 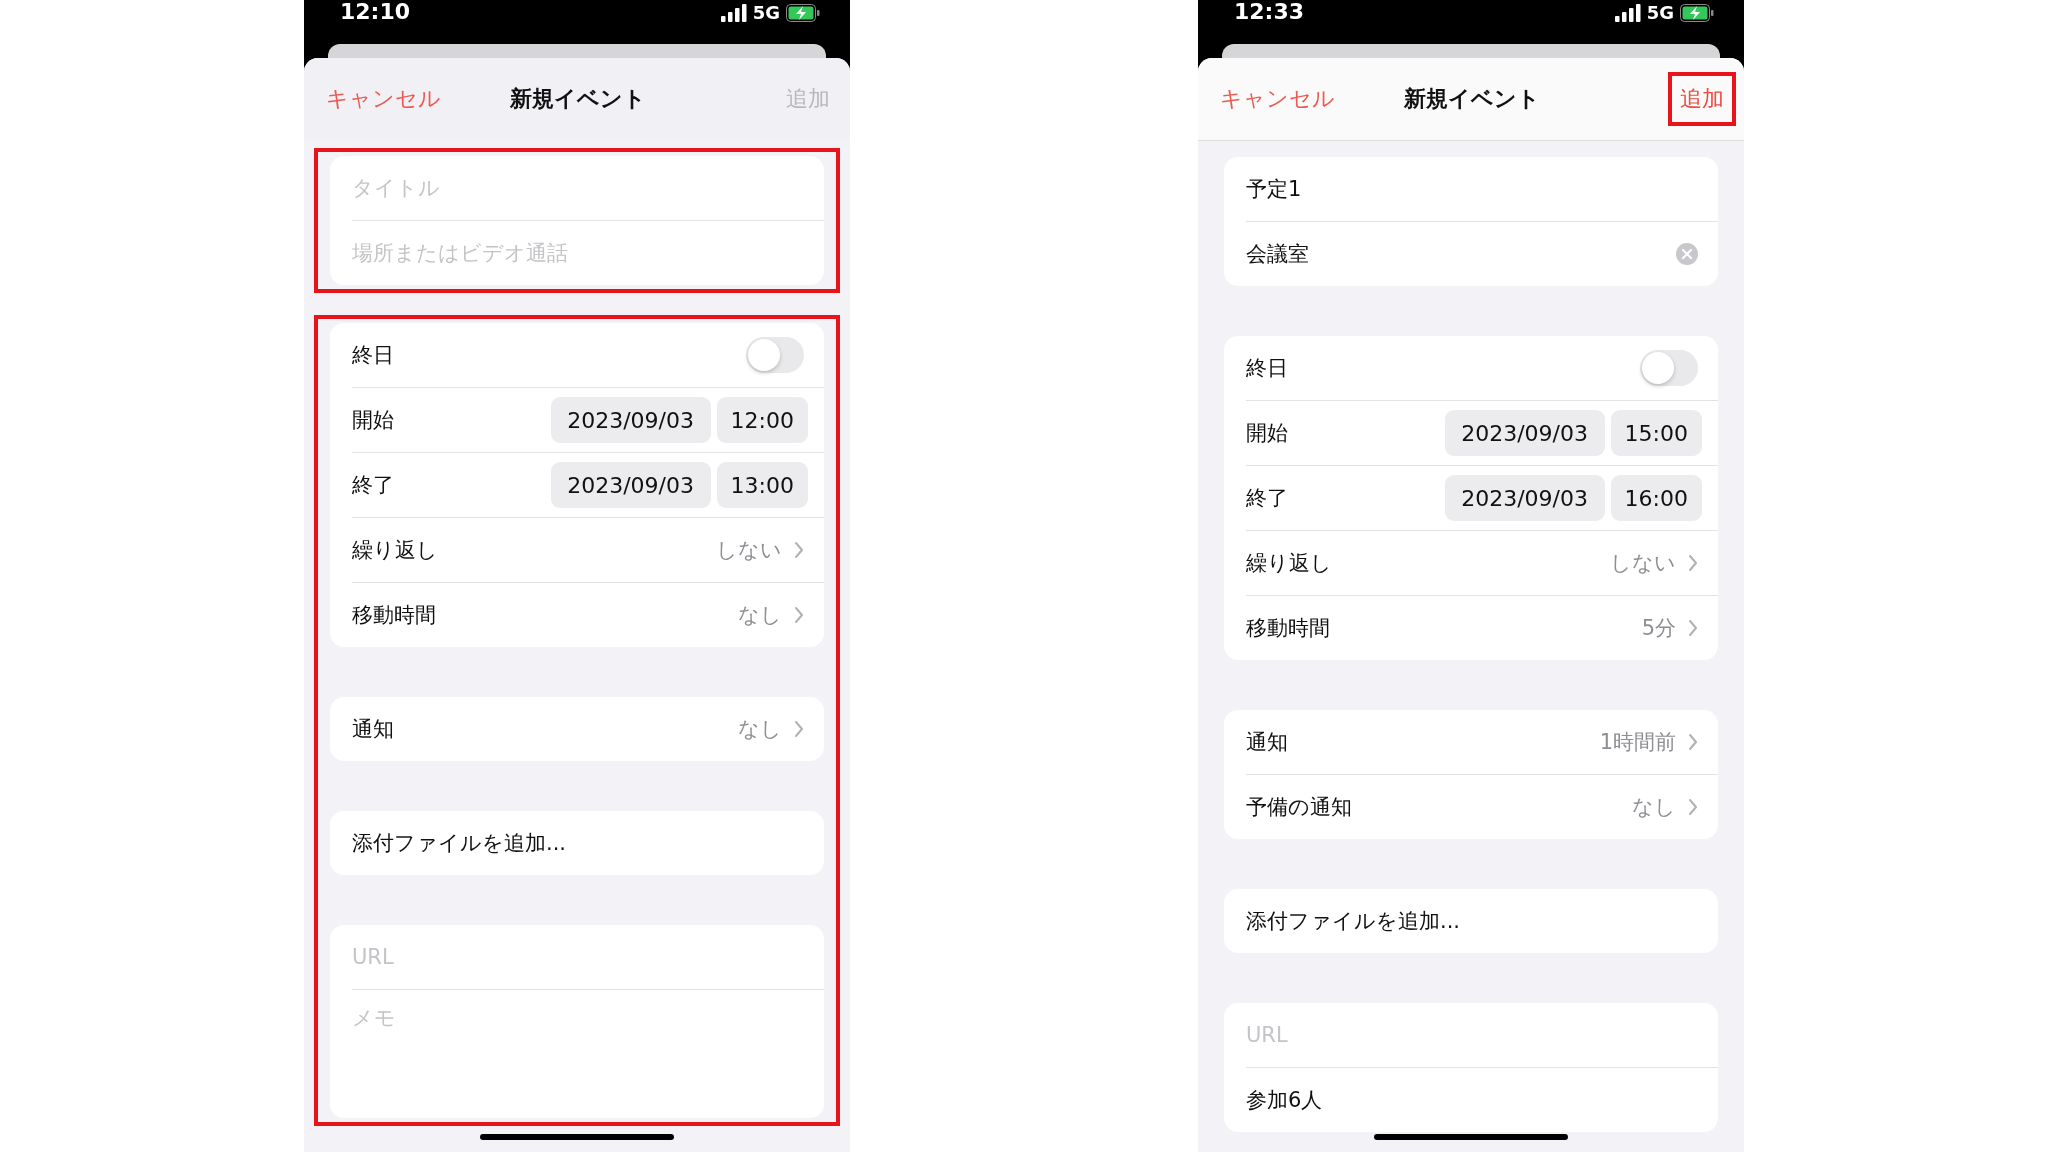 I want to click on row-value: 5分, so click(x=1658, y=628).